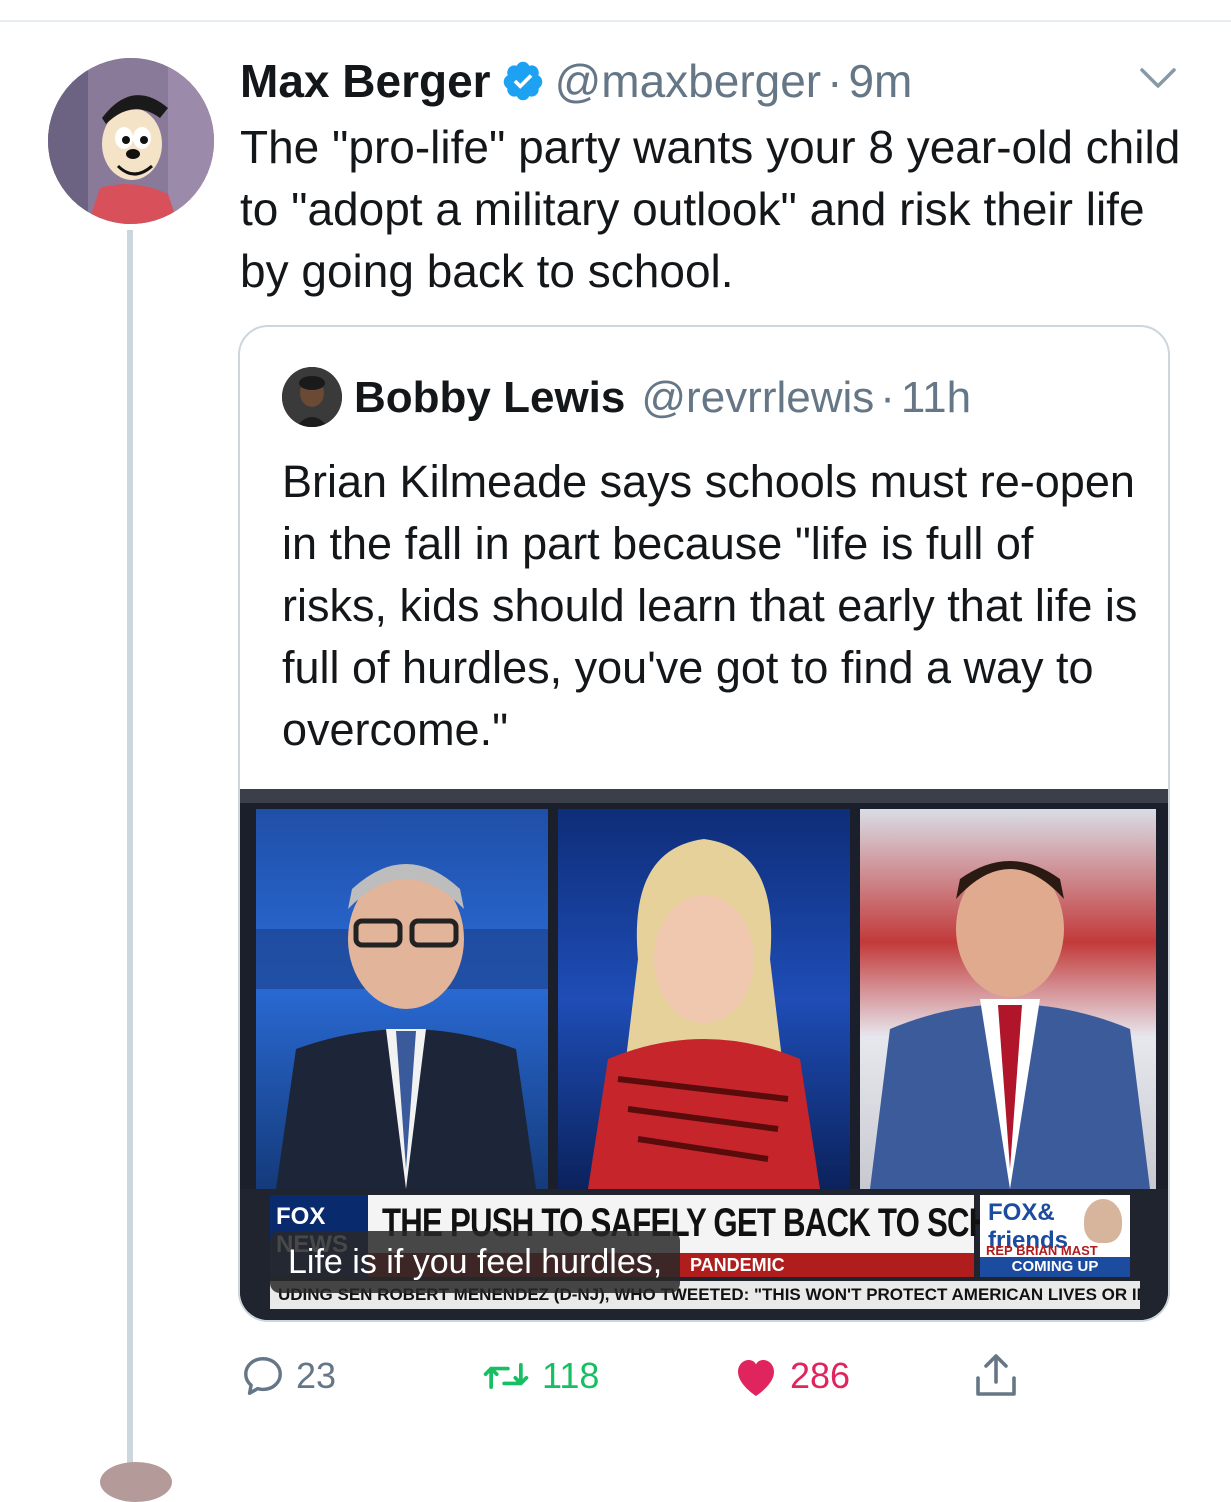 Image resolution: width=1231 pixels, height=1502 pixels. I want to click on quoted-tweet-header: Bobby Lewis @revrrlewis · 11h, so click(662, 398).